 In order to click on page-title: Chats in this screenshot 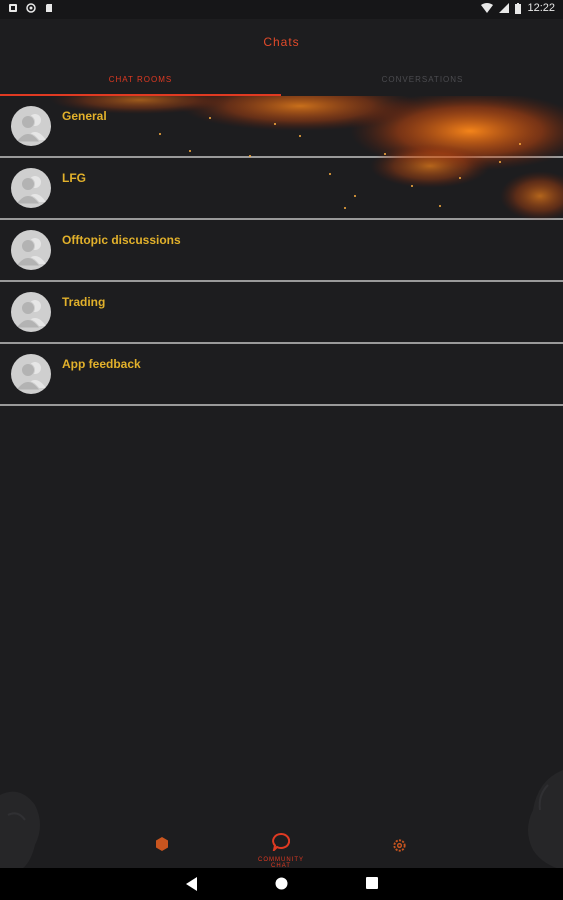, I will do `click(281, 42)`.